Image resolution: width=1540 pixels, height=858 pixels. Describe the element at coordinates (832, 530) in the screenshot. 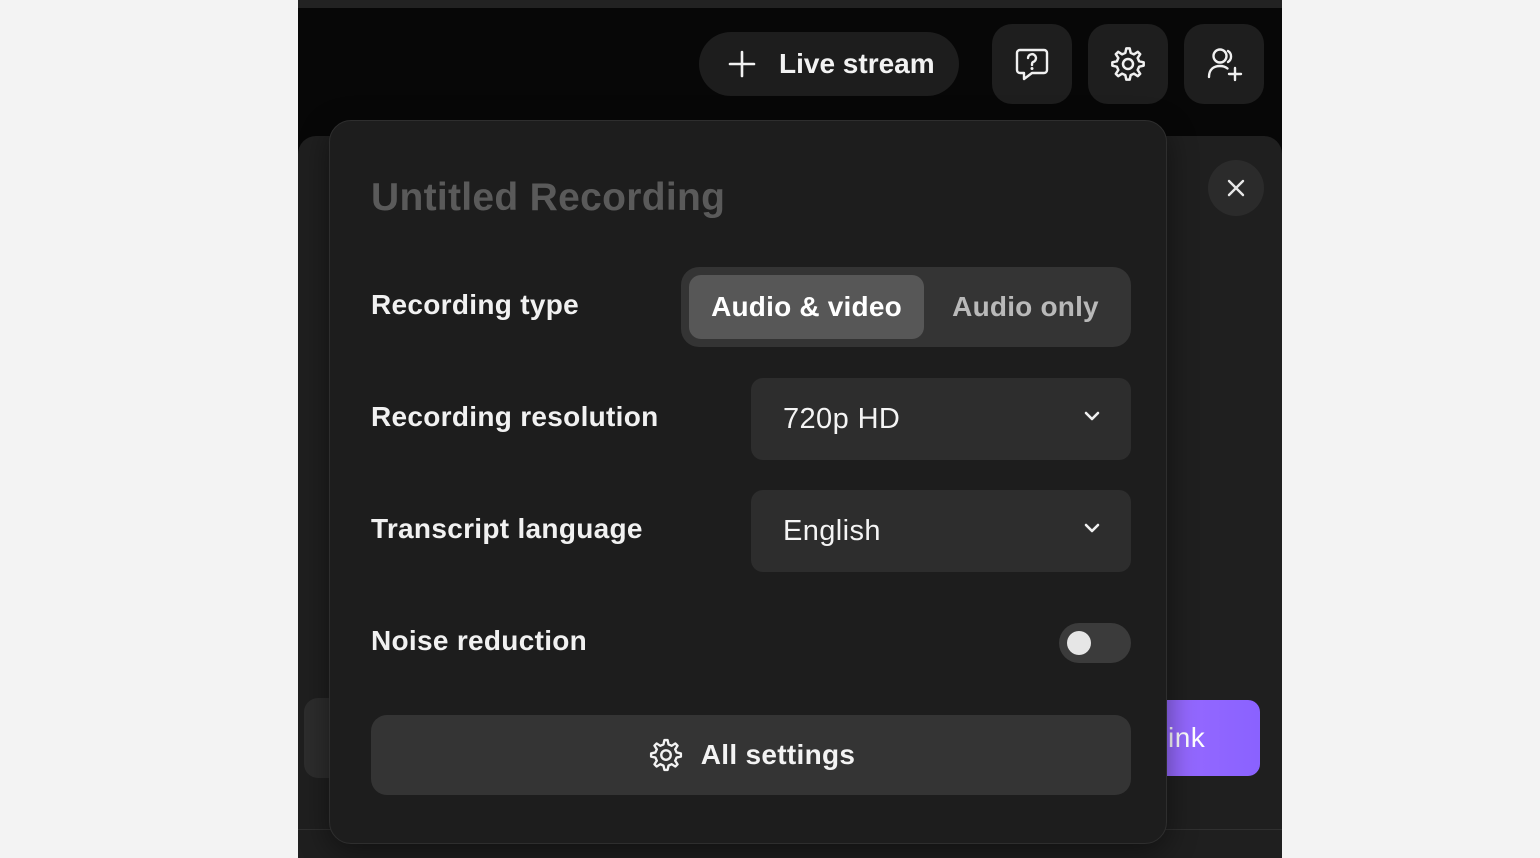

I see `transcript-language-value: English` at that location.